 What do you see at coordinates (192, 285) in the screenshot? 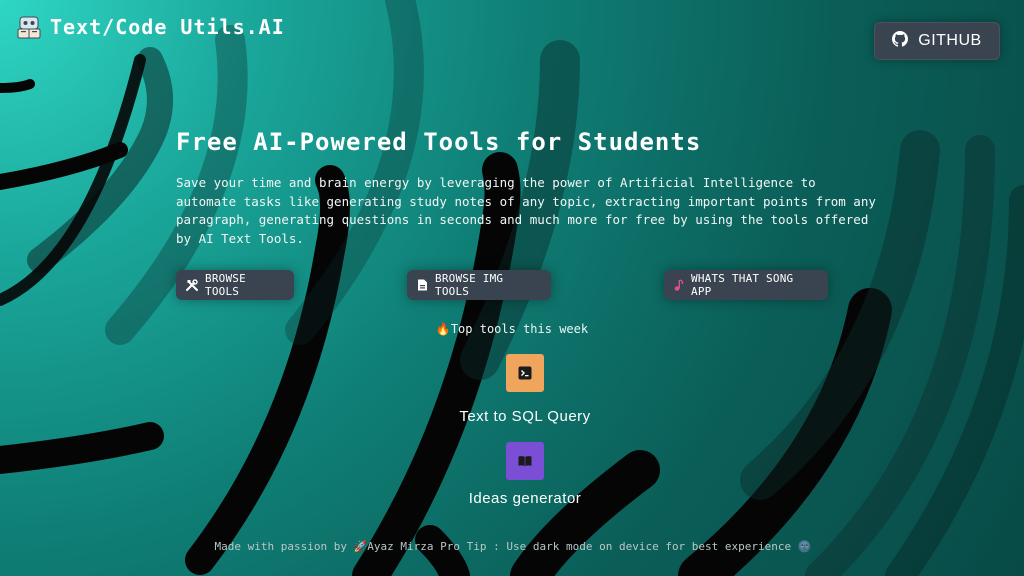
I see `tools-icon` at bounding box center [192, 285].